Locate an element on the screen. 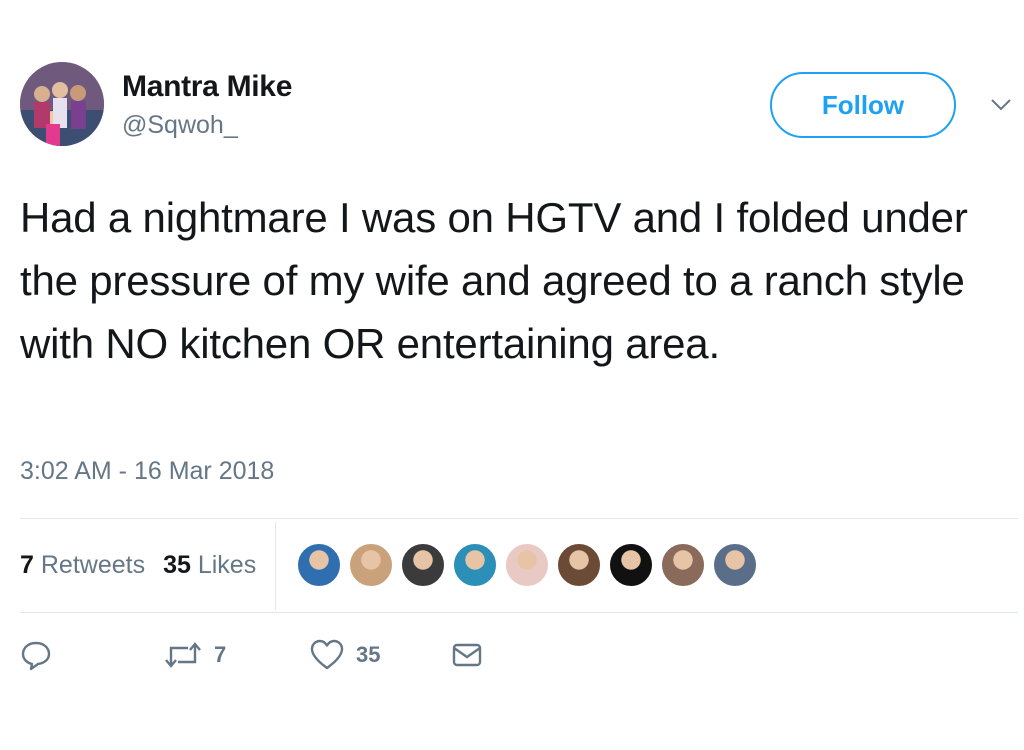 The image size is (1024, 750). divider-top is located at coordinates (519, 518).